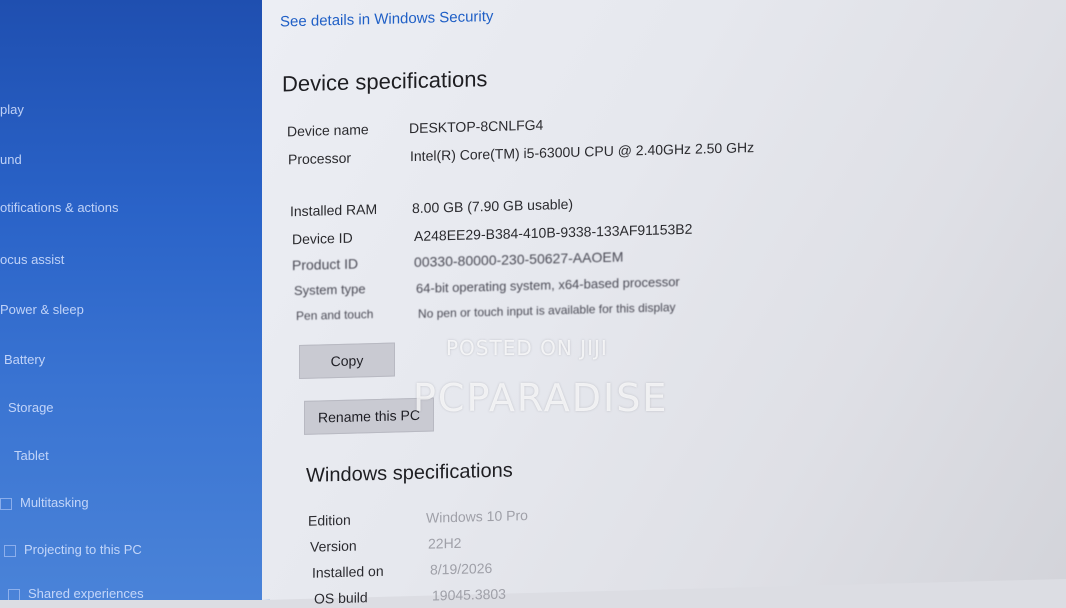 This screenshot has height=608, width=1066. What do you see at coordinates (86, 593) in the screenshot?
I see `sidebar-item-label: Shared experiences` at bounding box center [86, 593].